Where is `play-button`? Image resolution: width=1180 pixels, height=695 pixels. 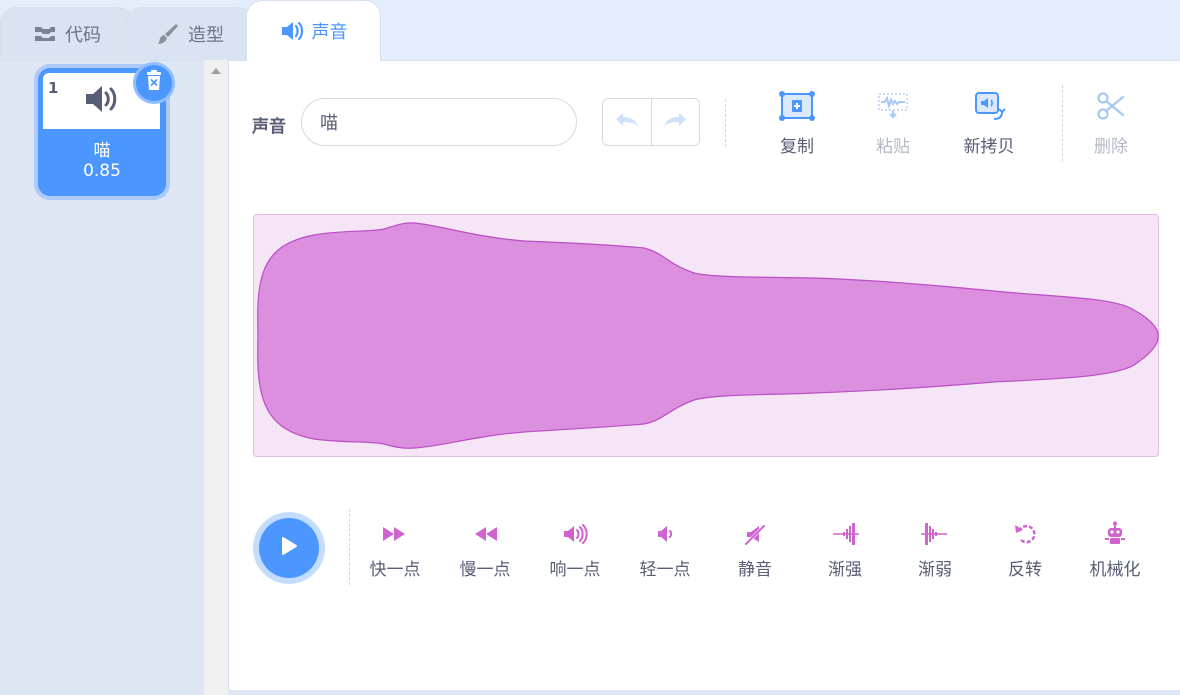 play-button is located at coordinates (289, 548).